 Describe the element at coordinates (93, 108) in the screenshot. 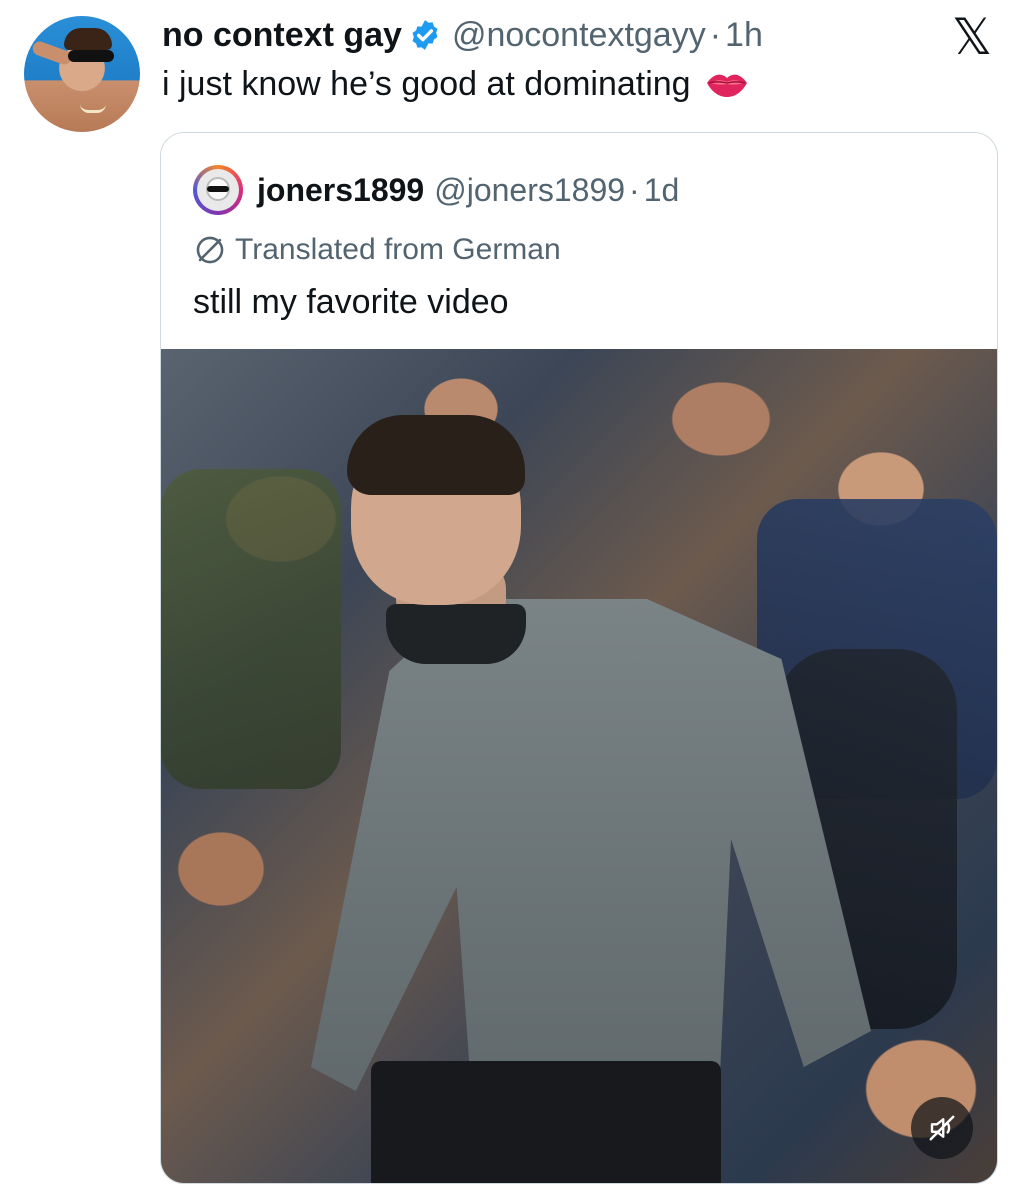

I see `avatar-necklace` at that location.